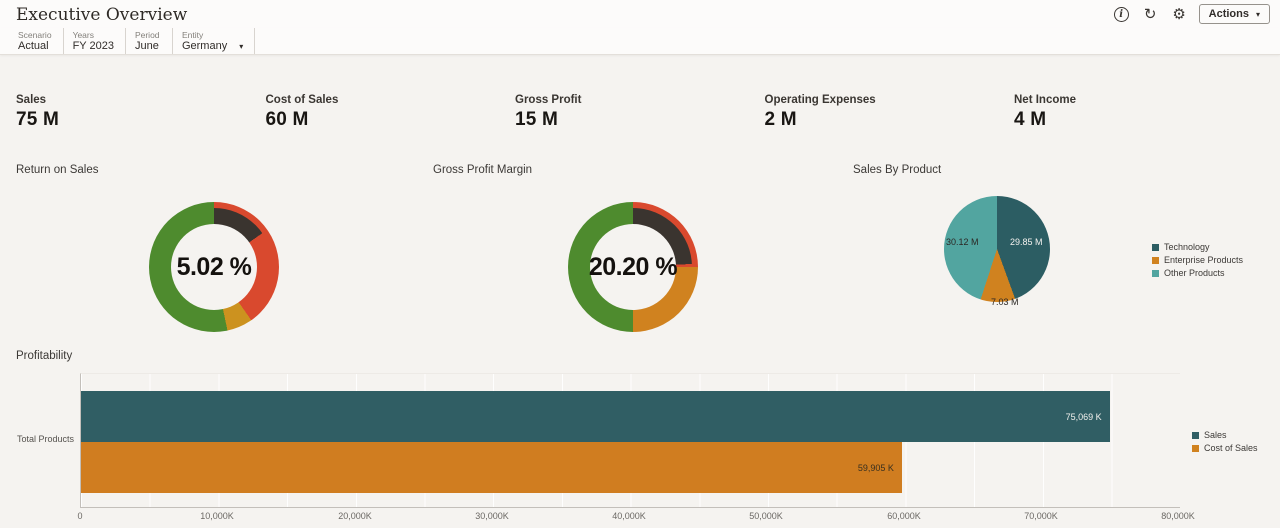 The width and height of the screenshot is (1280, 528). Describe the element at coordinates (45, 439) in the screenshot. I see `y-axis-category-label: Total Products` at that location.